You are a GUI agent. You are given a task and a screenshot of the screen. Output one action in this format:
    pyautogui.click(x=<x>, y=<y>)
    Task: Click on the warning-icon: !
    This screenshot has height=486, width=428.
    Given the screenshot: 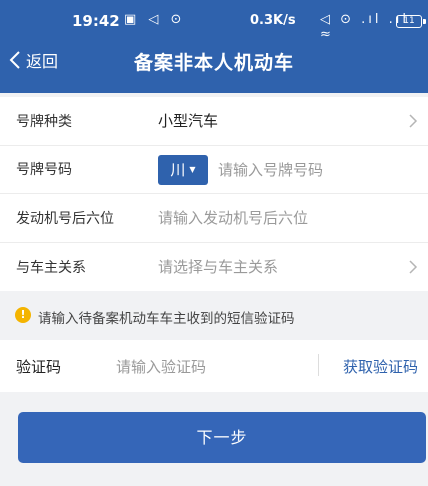 What is the action you would take?
    pyautogui.click(x=23, y=315)
    